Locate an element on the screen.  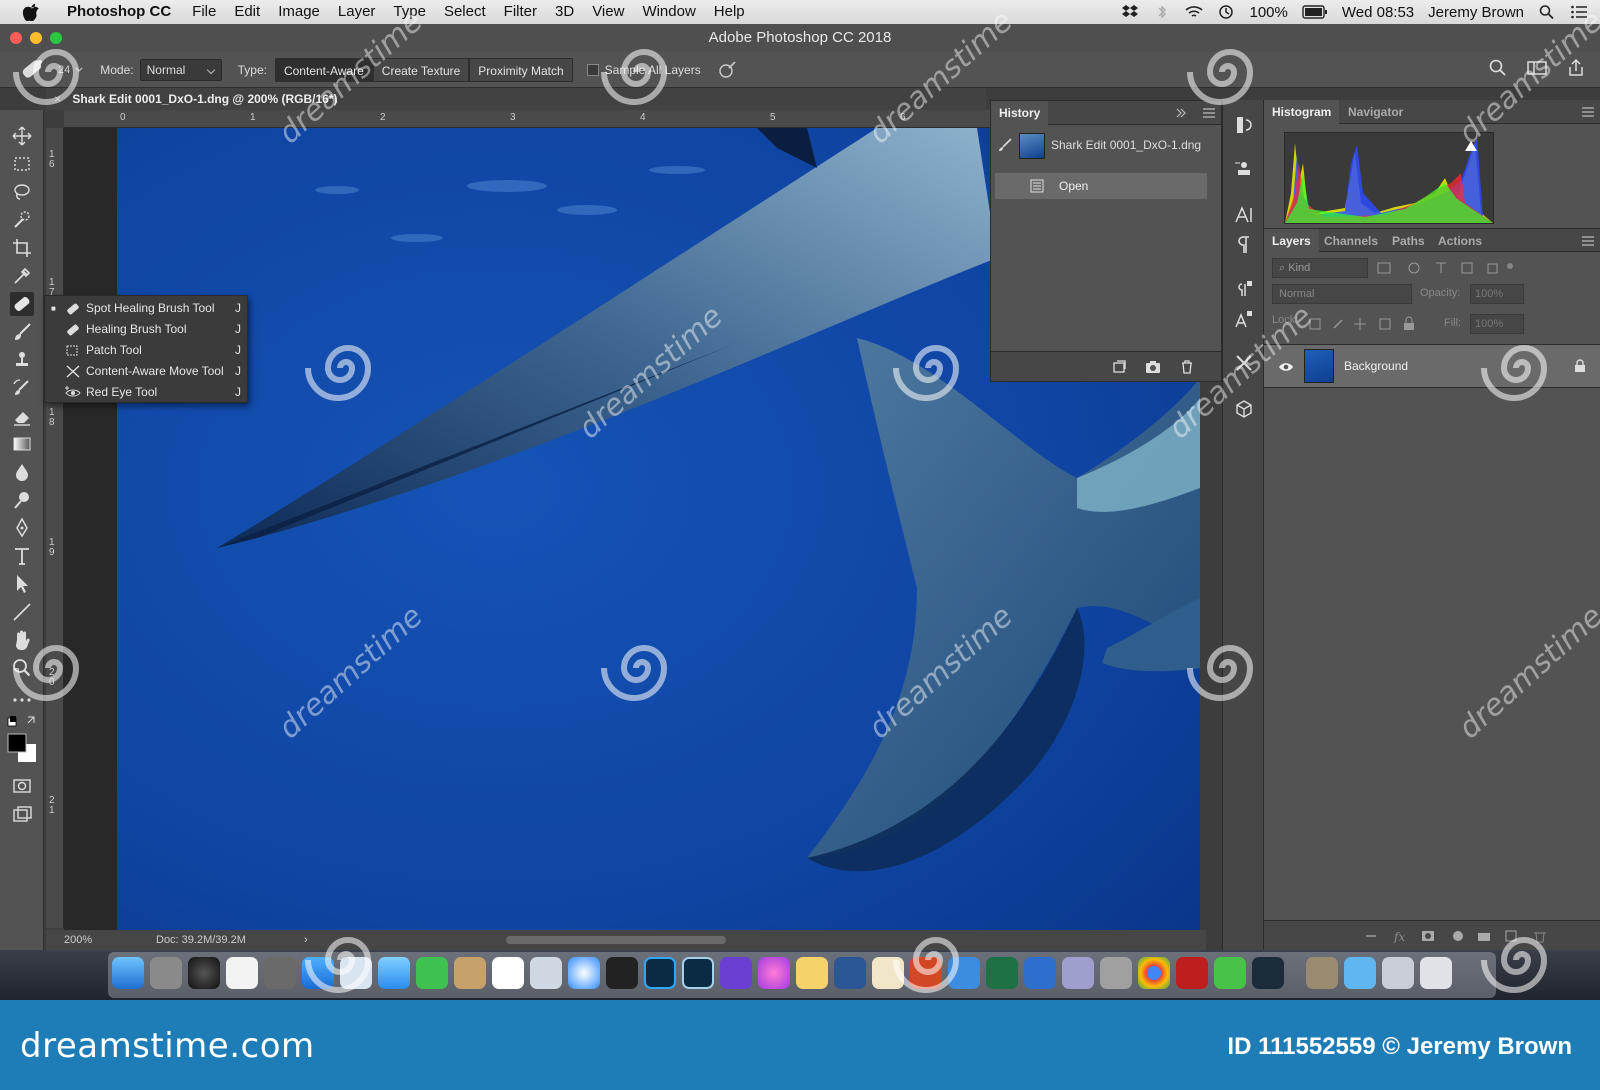
type-proximity-match: Proximity Match is located at coordinates (521, 69).